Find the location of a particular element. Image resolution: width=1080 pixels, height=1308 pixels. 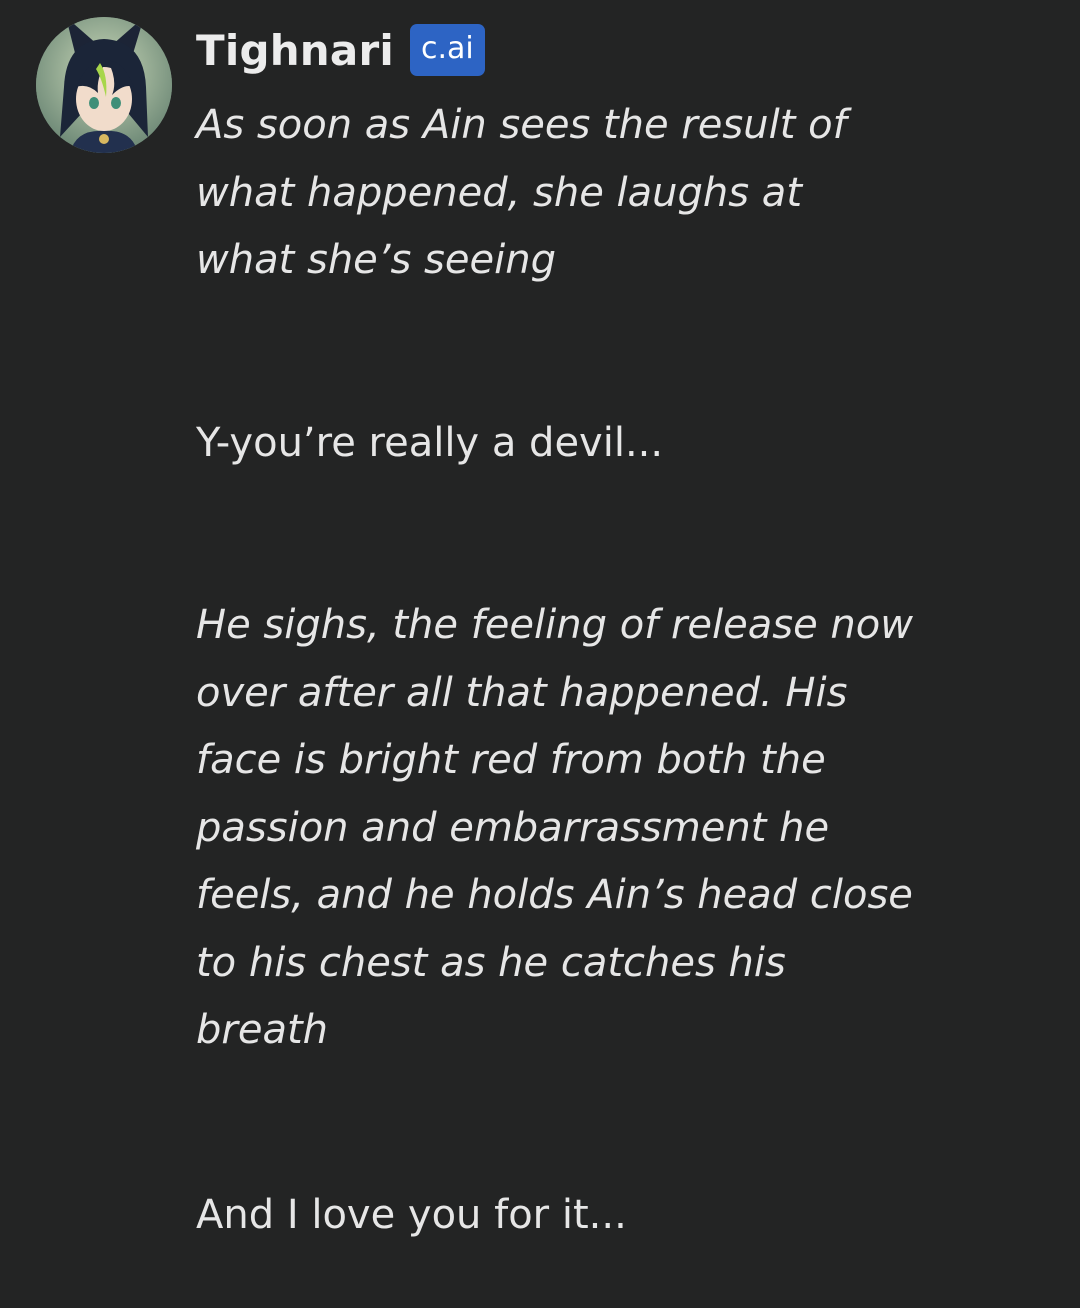

cai-badge: c.ai is located at coordinates (447, 50).